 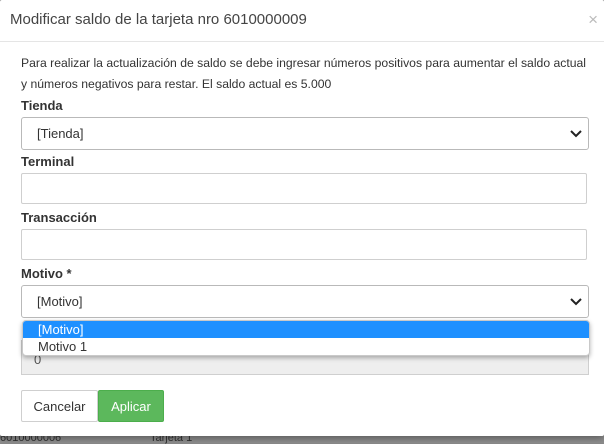 I want to click on transaccion-input, so click(x=304, y=244).